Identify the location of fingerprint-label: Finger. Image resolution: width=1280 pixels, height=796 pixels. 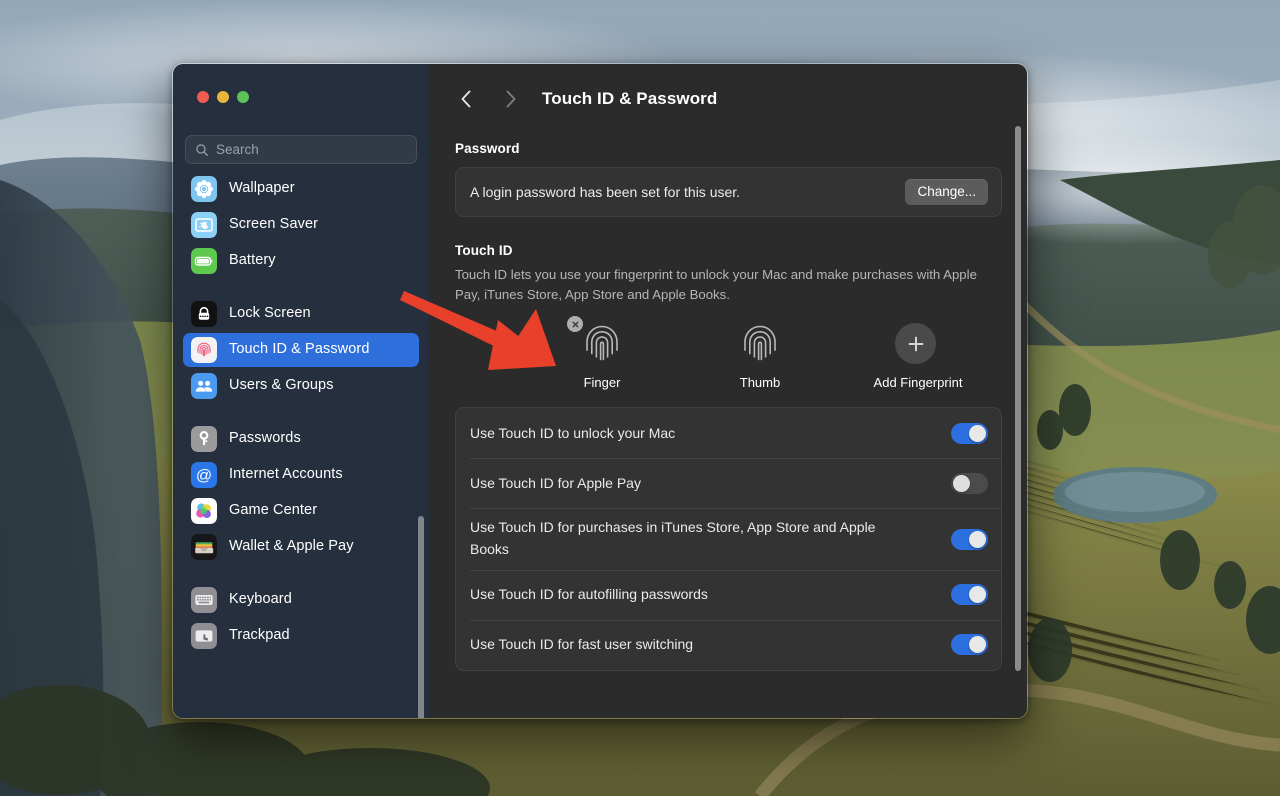
(602, 383).